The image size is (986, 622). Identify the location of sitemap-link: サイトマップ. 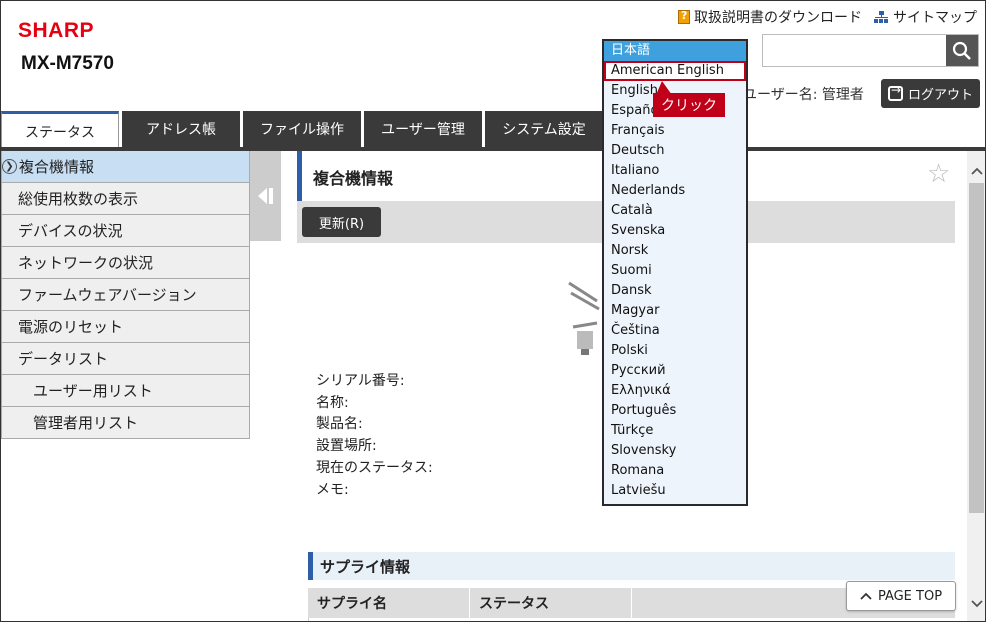
(925, 17).